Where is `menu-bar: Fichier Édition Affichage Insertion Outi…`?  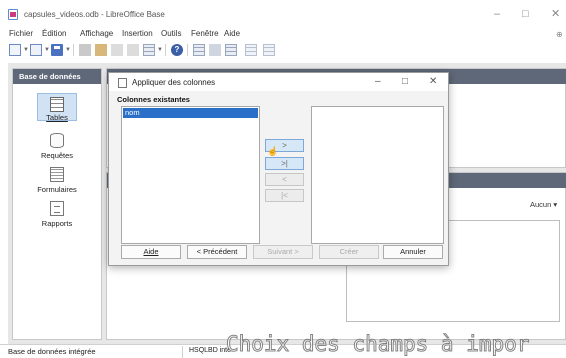 menu-bar: Fichier Édition Affichage Insertion Outi… is located at coordinates (283, 34).